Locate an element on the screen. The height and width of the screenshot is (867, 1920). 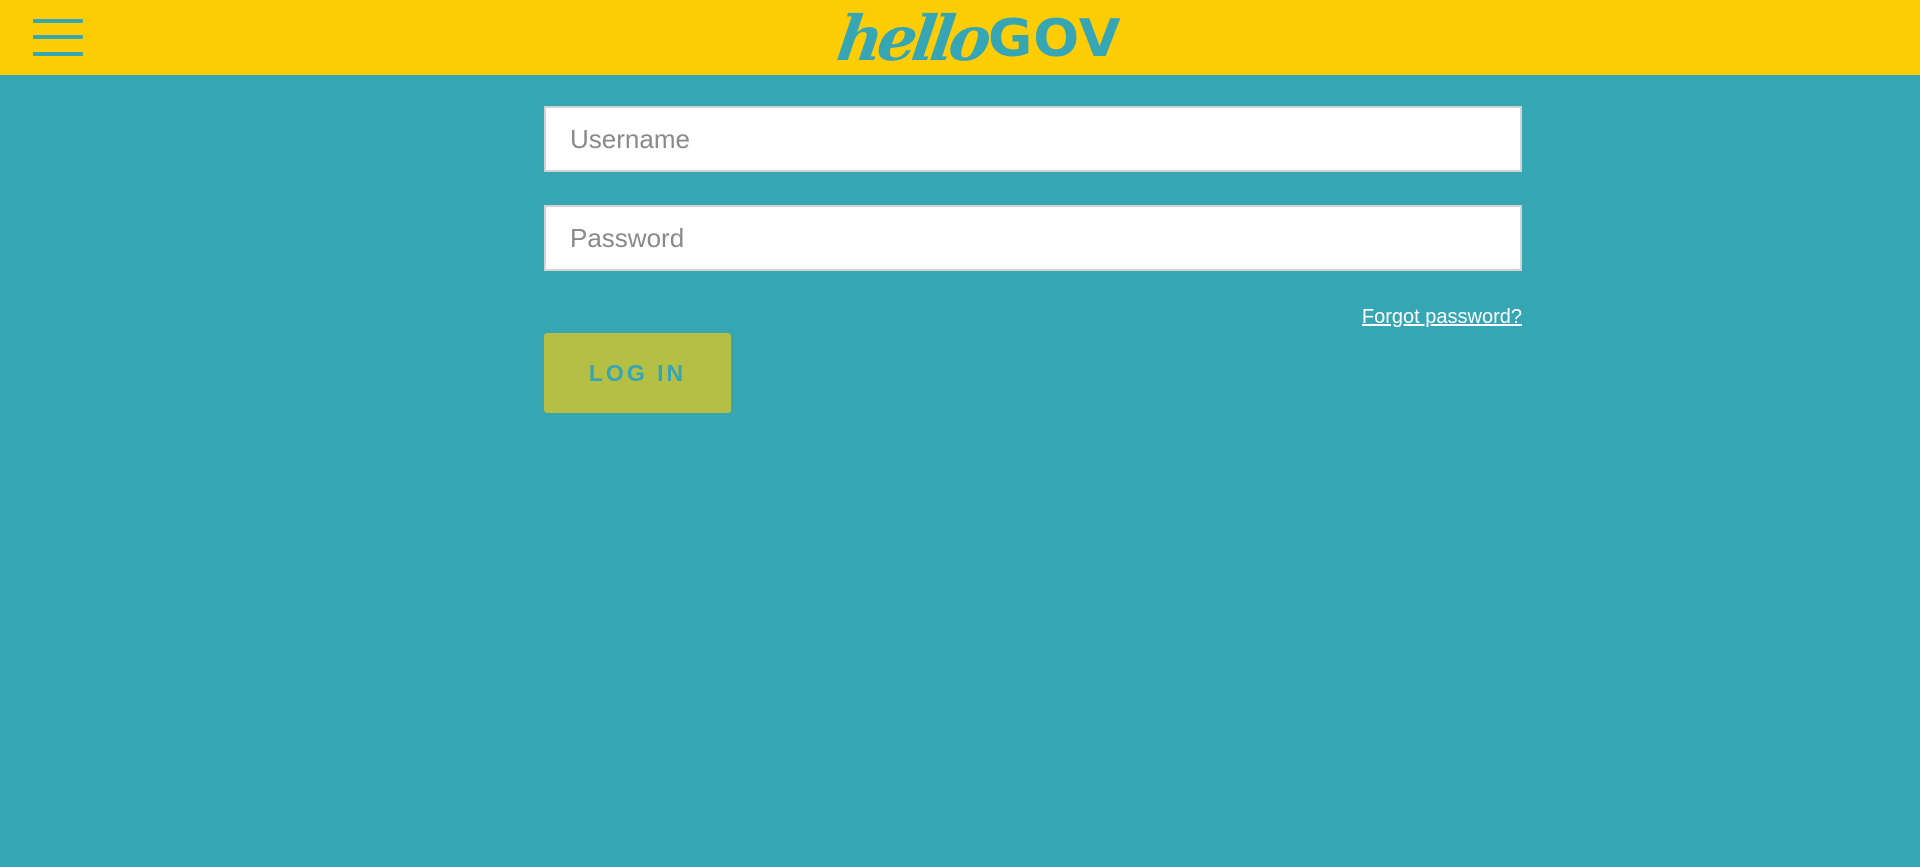
login-button: LOG IN is located at coordinates (637, 373).